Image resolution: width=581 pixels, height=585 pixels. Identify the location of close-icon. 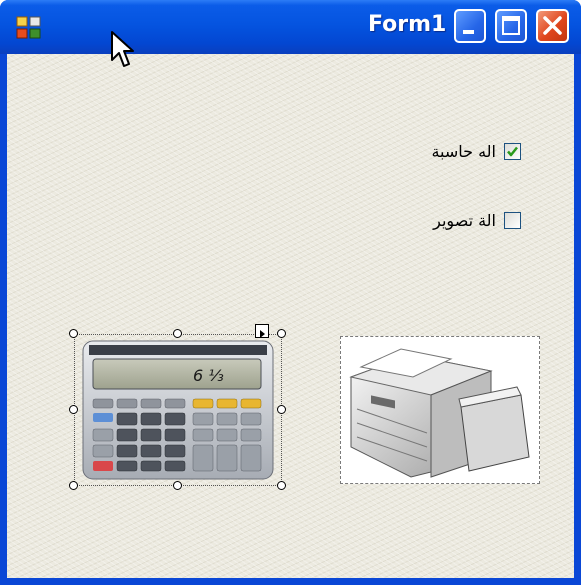
(552, 25).